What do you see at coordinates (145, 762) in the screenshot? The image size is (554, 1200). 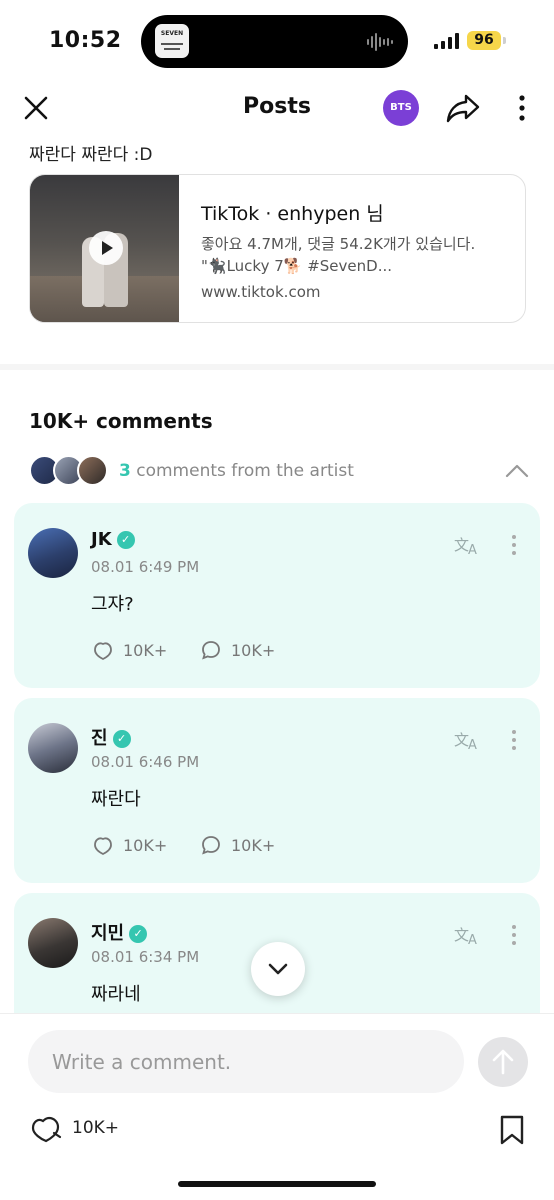 I see `comment-time: 08.01 6:46 PM` at bounding box center [145, 762].